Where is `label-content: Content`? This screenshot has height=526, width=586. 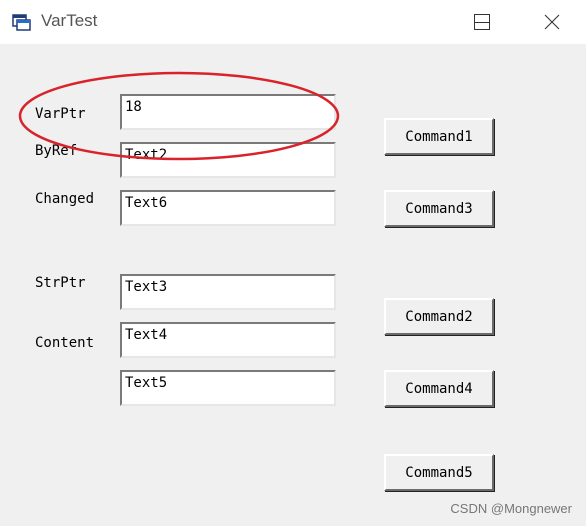 label-content: Content is located at coordinates (65, 343).